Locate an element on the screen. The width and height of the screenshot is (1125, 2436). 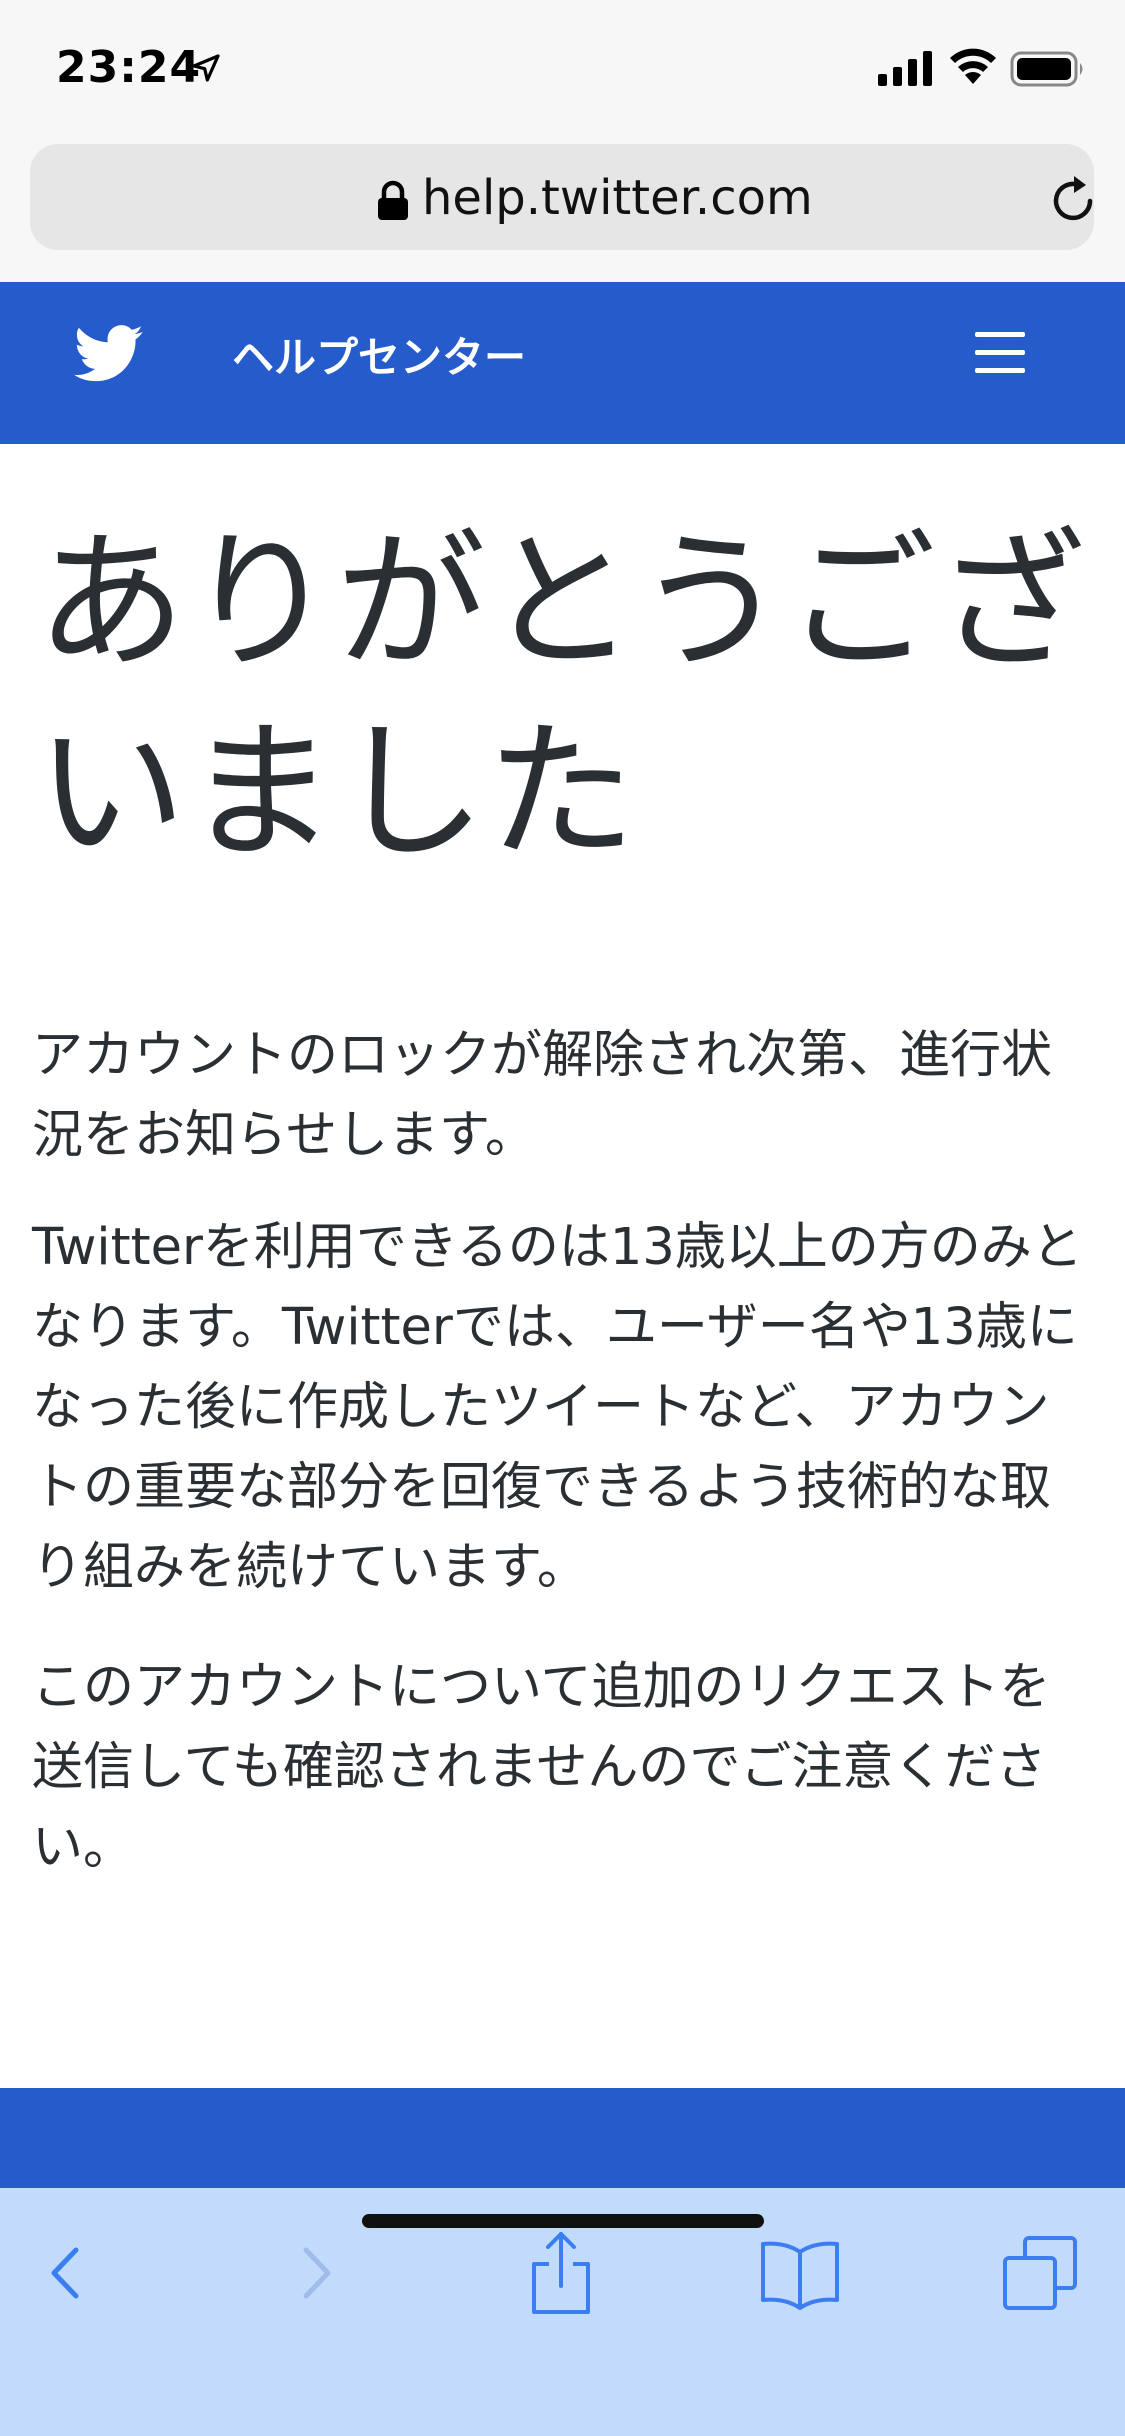
lock-icon is located at coordinates (393, 200).